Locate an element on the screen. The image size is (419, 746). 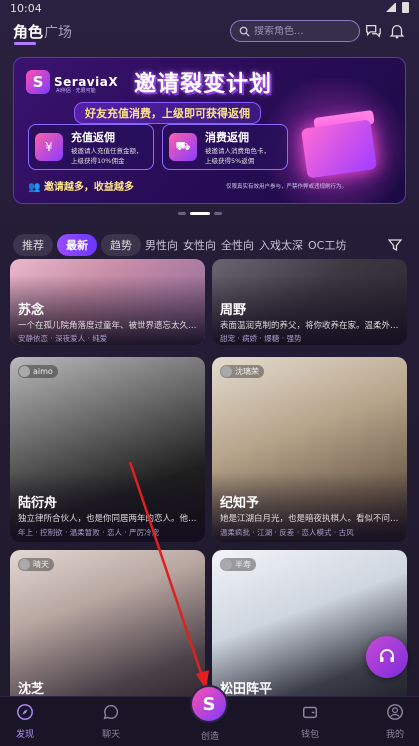
tab-role: 角色 is located at coordinates (28, 31).